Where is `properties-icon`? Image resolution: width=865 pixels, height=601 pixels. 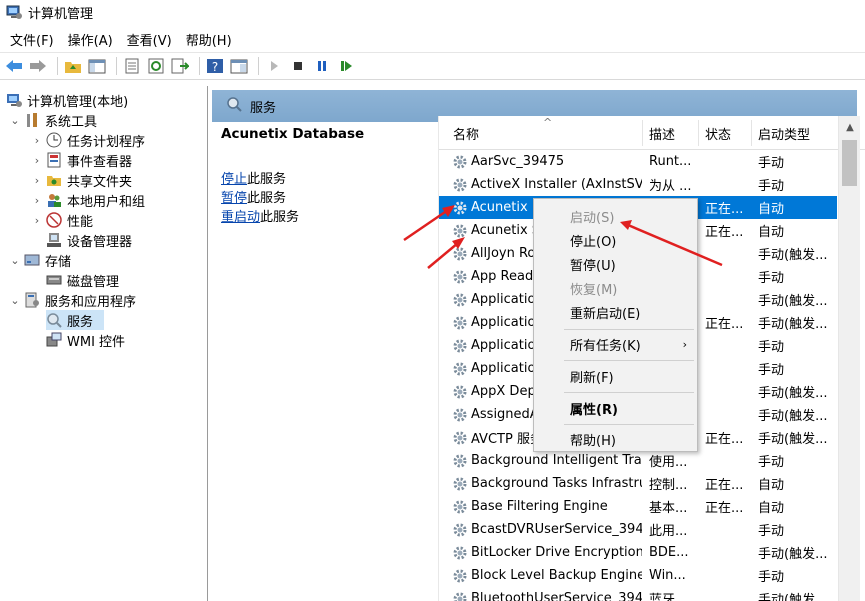
properties-icon is located at coordinates (132, 66).